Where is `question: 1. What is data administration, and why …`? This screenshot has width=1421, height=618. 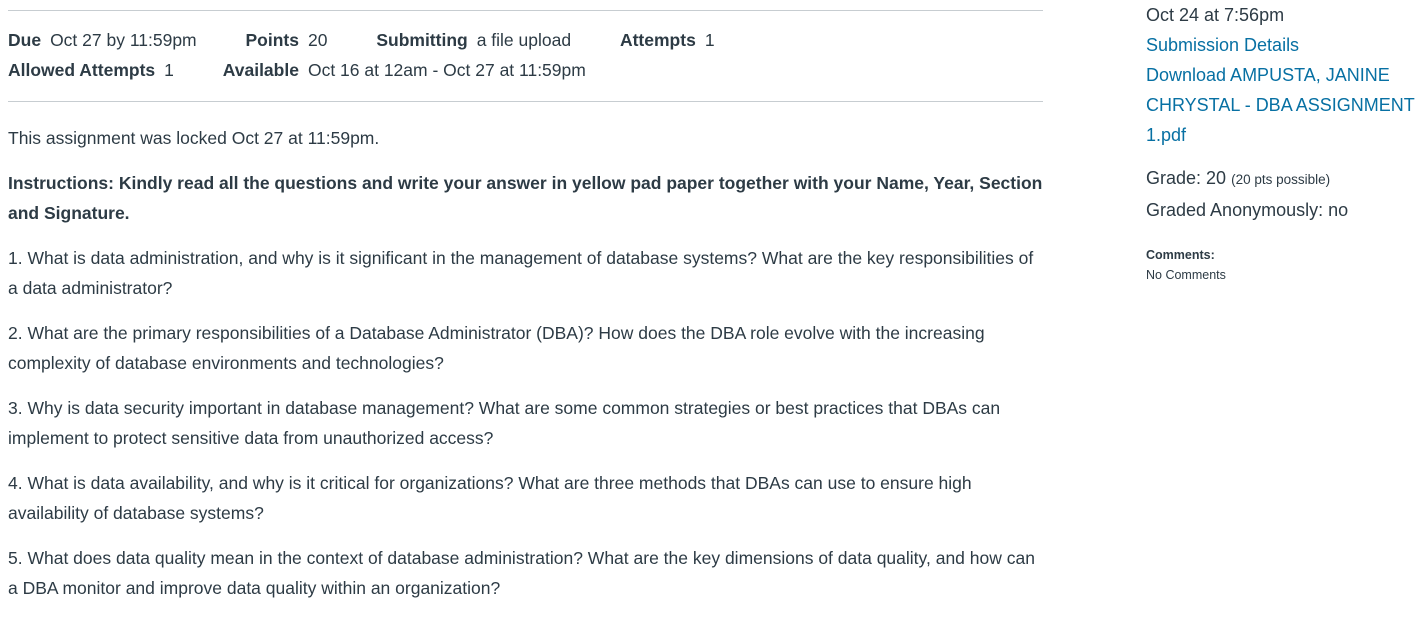
question: 1. What is data administration, and why … is located at coordinates (521, 273).